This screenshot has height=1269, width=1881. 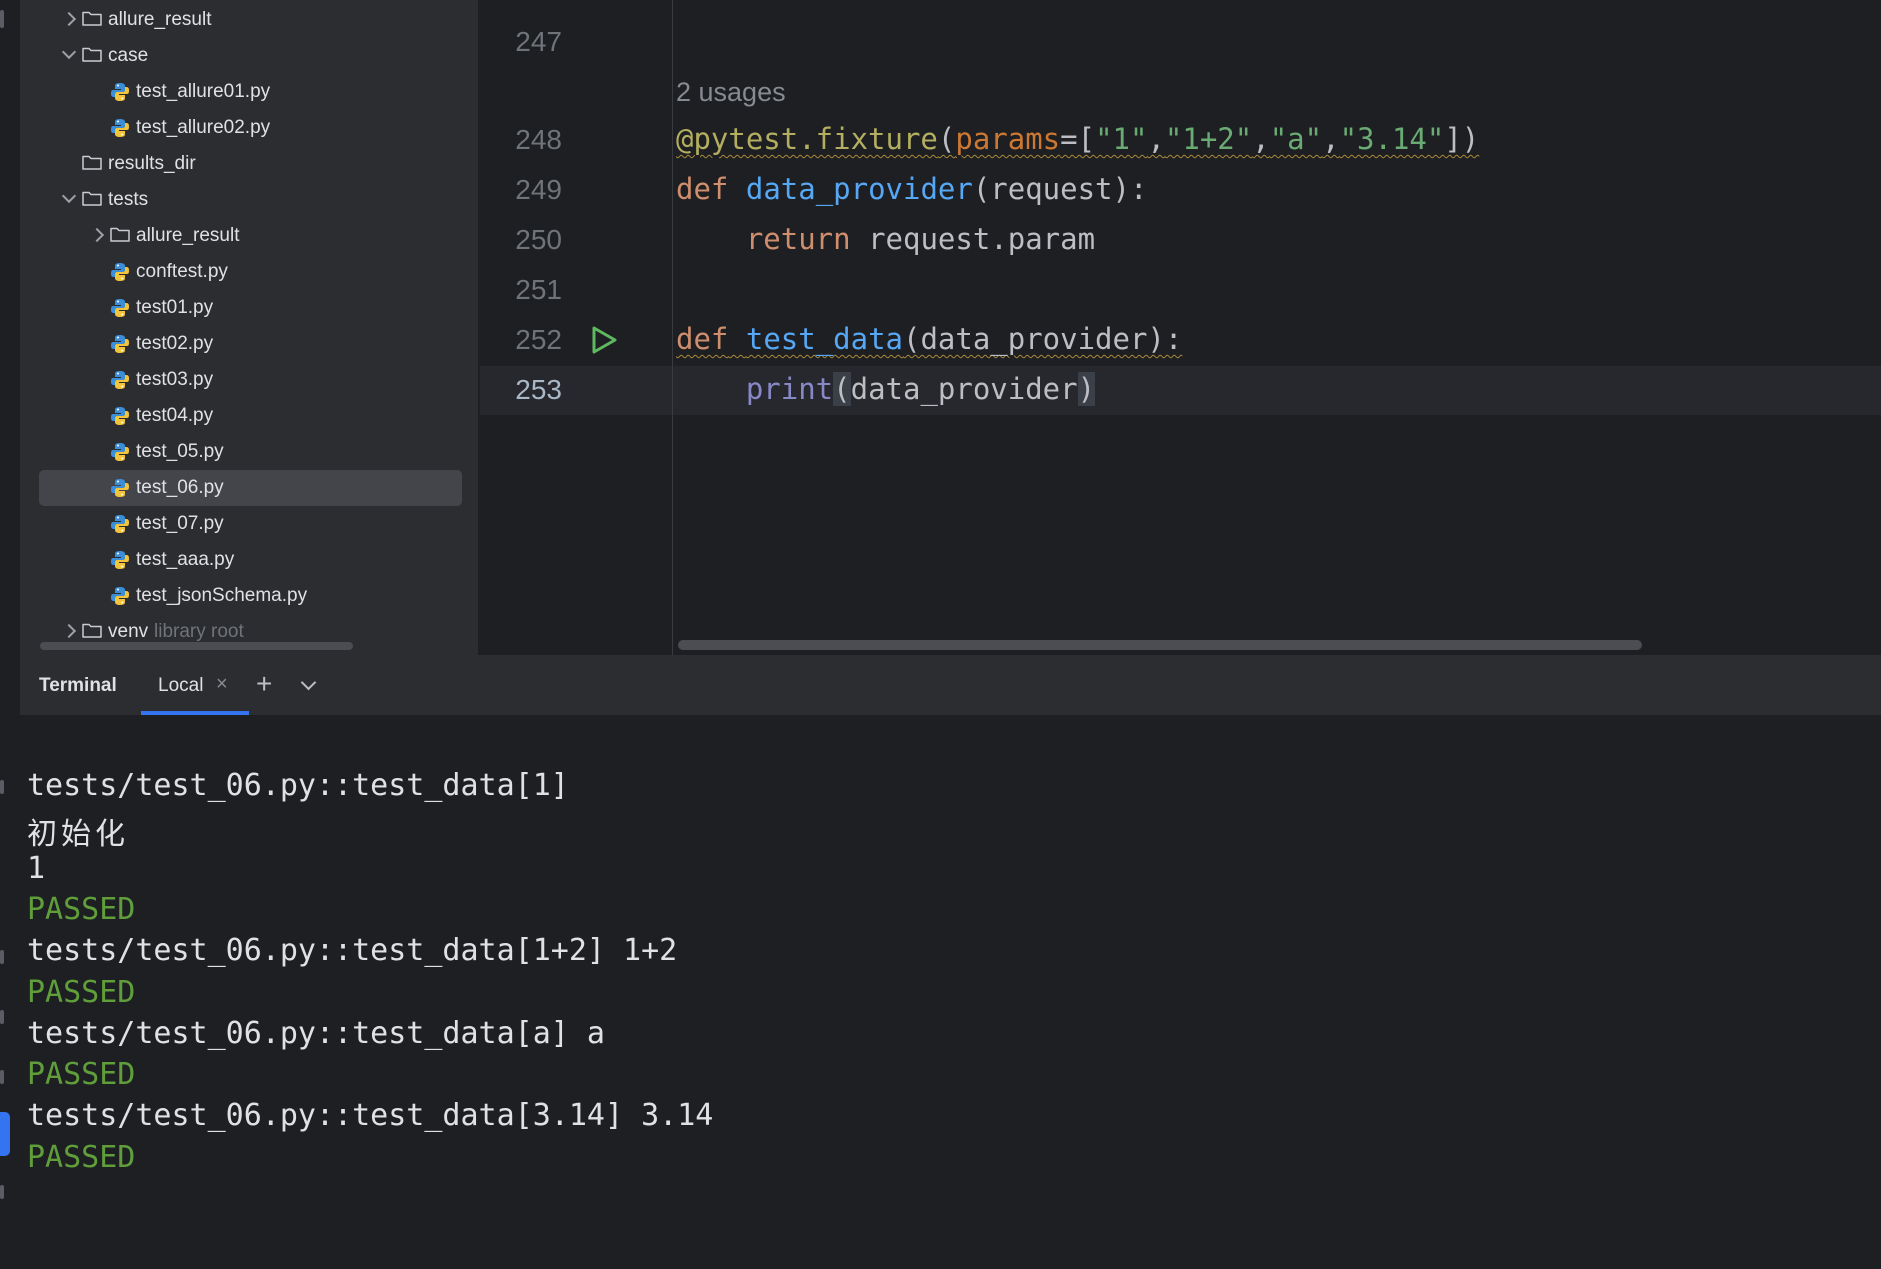 I want to click on matched-paren: ), so click(x=1086, y=389).